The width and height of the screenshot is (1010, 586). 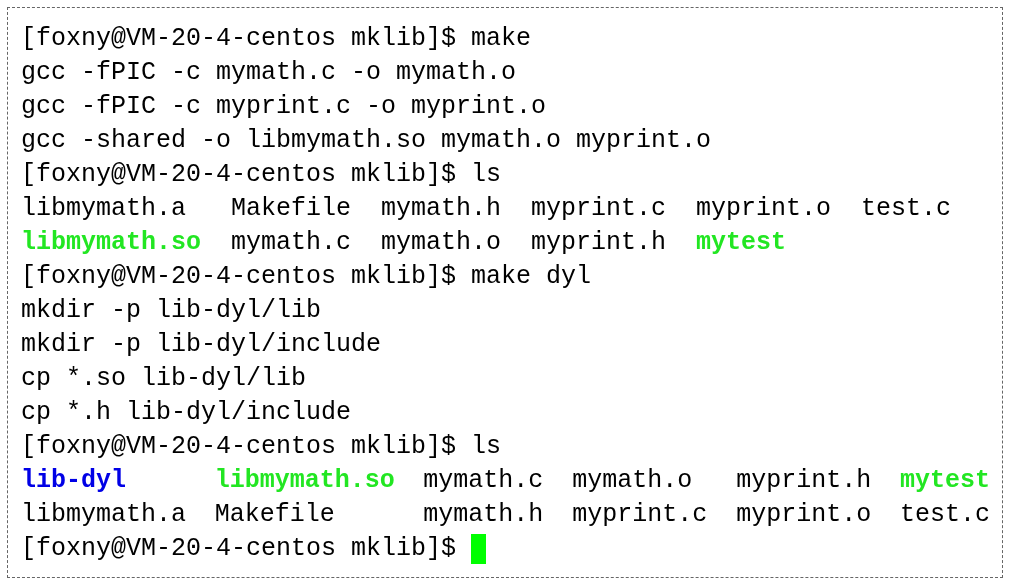 I want to click on output-line: gcc -fPIC -c myprint.c -o myprint.o, so click(x=284, y=107).